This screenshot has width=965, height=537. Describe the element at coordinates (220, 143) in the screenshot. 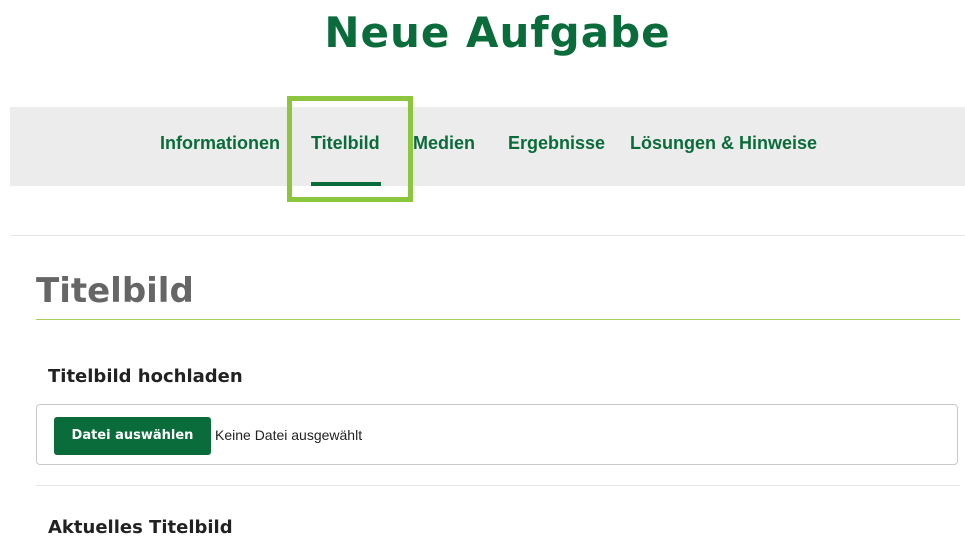

I see `tab-informationen: Informationen` at that location.